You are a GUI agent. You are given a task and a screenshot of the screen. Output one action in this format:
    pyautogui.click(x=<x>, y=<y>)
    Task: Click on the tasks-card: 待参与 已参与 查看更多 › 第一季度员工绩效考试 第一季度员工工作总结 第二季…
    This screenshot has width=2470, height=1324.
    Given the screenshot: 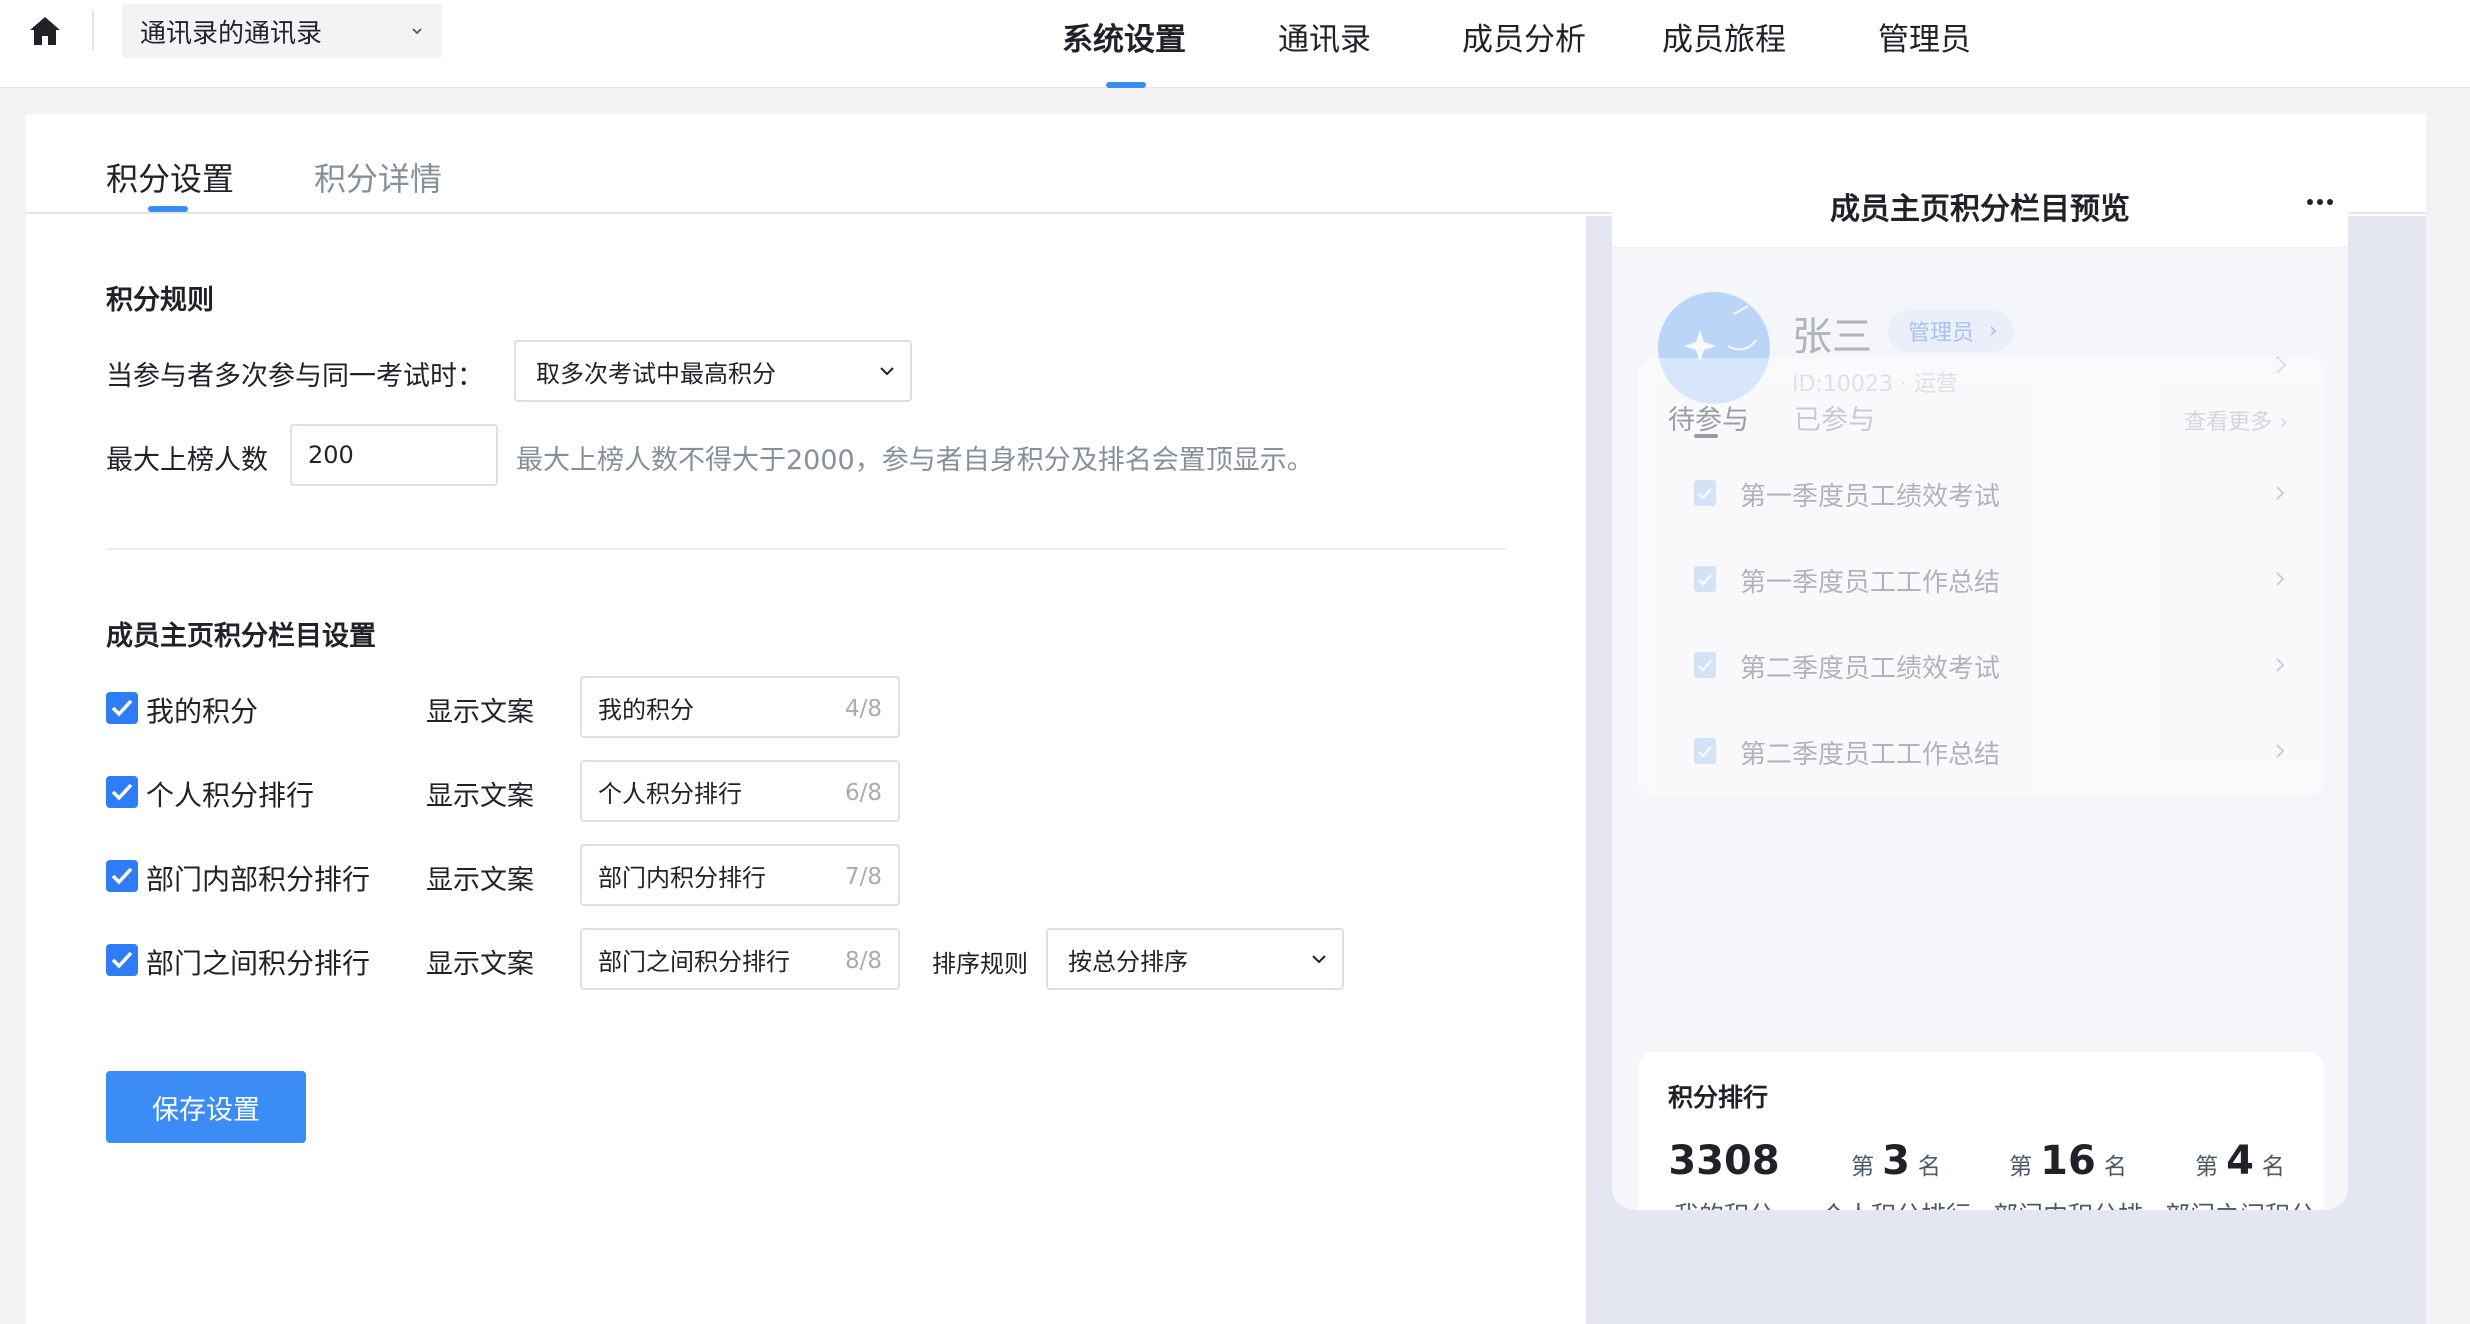 What is the action you would take?
    pyautogui.click(x=1981, y=577)
    